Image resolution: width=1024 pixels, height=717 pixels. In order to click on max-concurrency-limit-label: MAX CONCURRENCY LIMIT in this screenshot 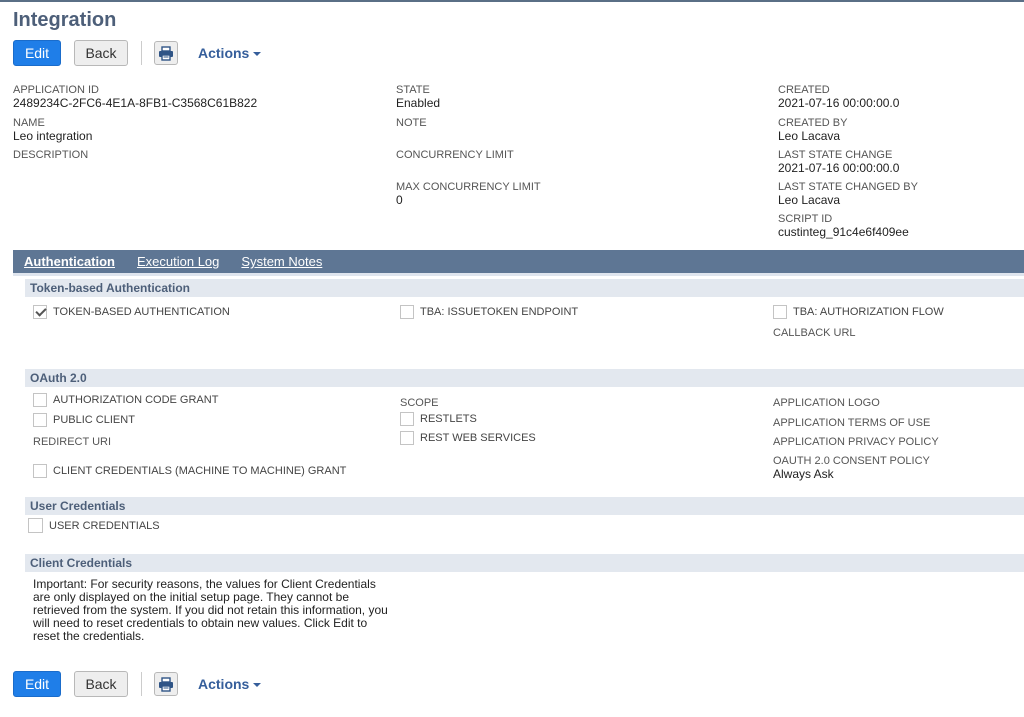, I will do `click(468, 187)`.